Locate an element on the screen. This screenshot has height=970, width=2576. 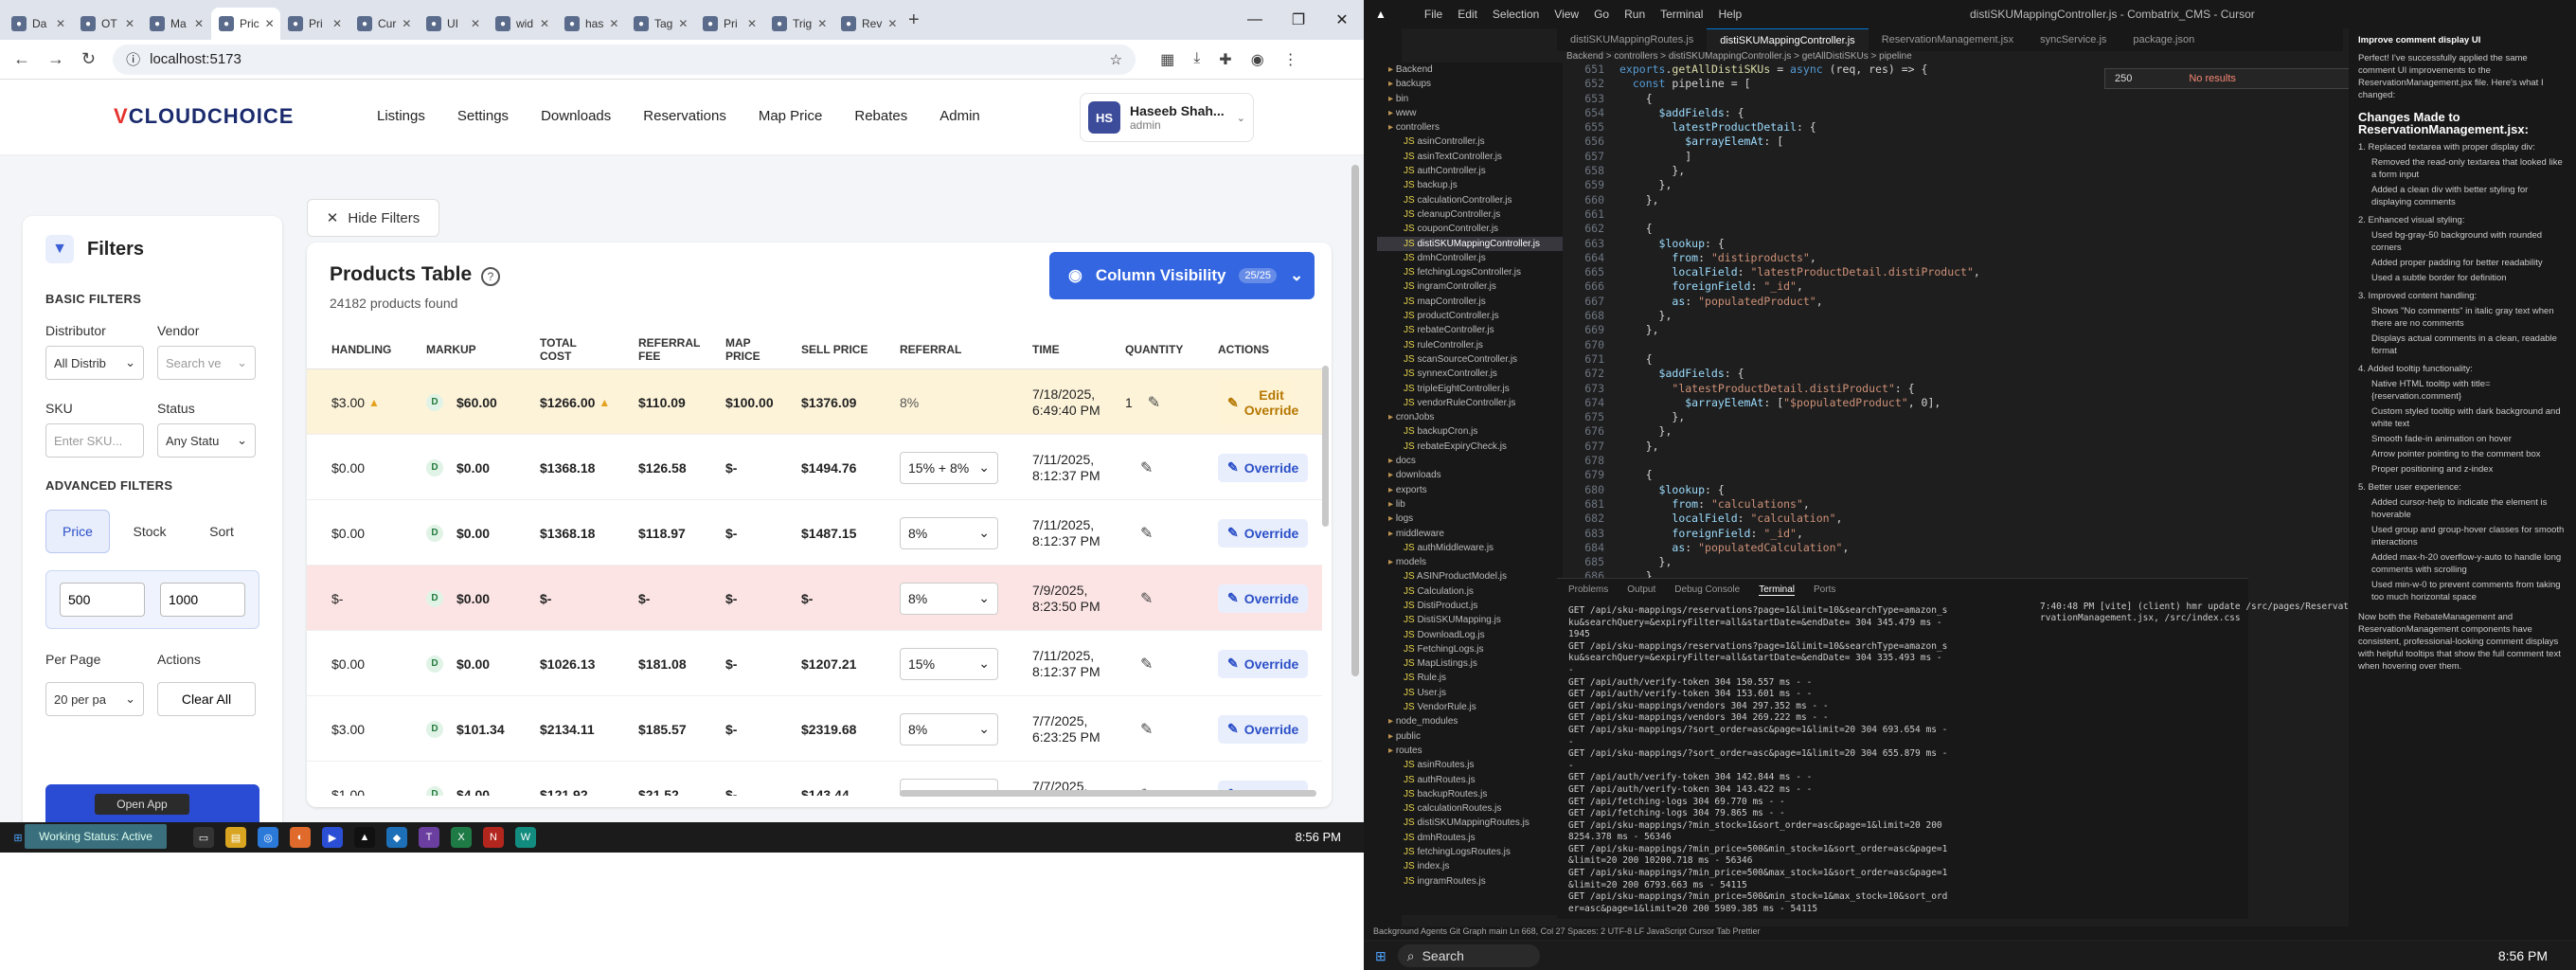
explorer-item: JS backup.js is located at coordinates (1470, 185).